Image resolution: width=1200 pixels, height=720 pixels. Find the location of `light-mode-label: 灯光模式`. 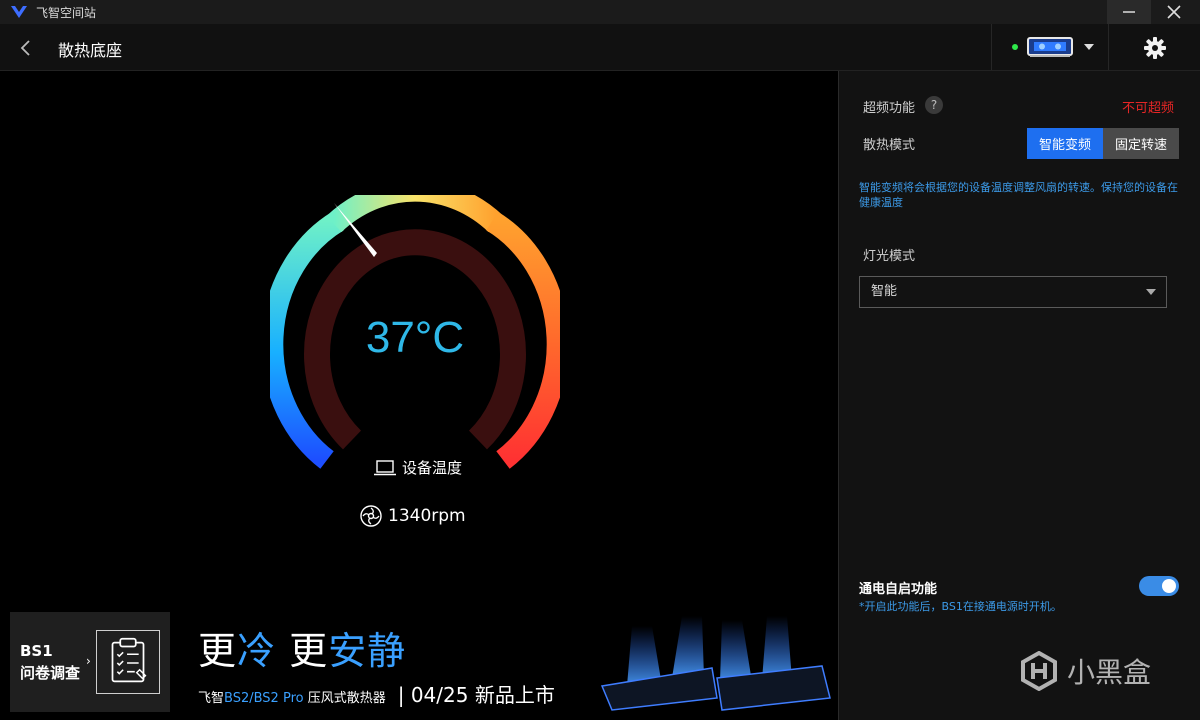

light-mode-label: 灯光模式 is located at coordinates (889, 256).